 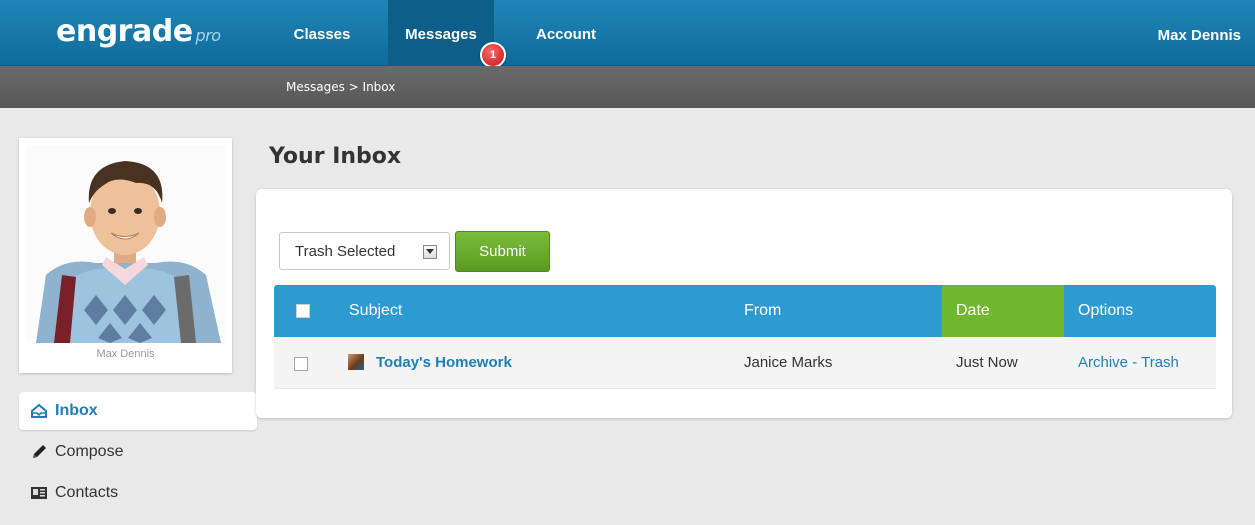 I want to click on chevron-down-icon, so click(x=430, y=252).